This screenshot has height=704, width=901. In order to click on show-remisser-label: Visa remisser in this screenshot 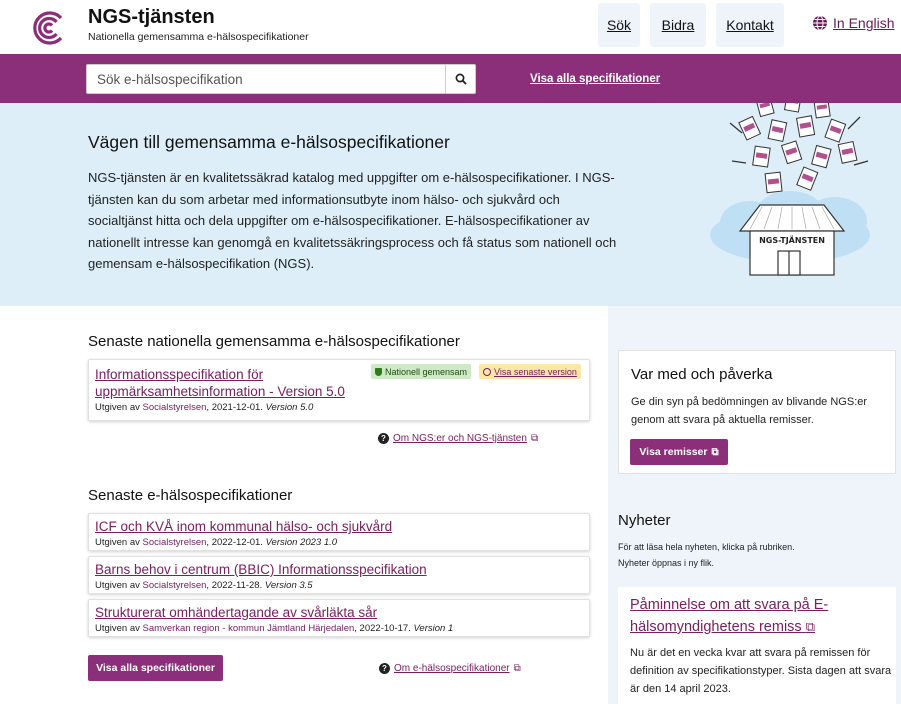, I will do `click(673, 452)`.